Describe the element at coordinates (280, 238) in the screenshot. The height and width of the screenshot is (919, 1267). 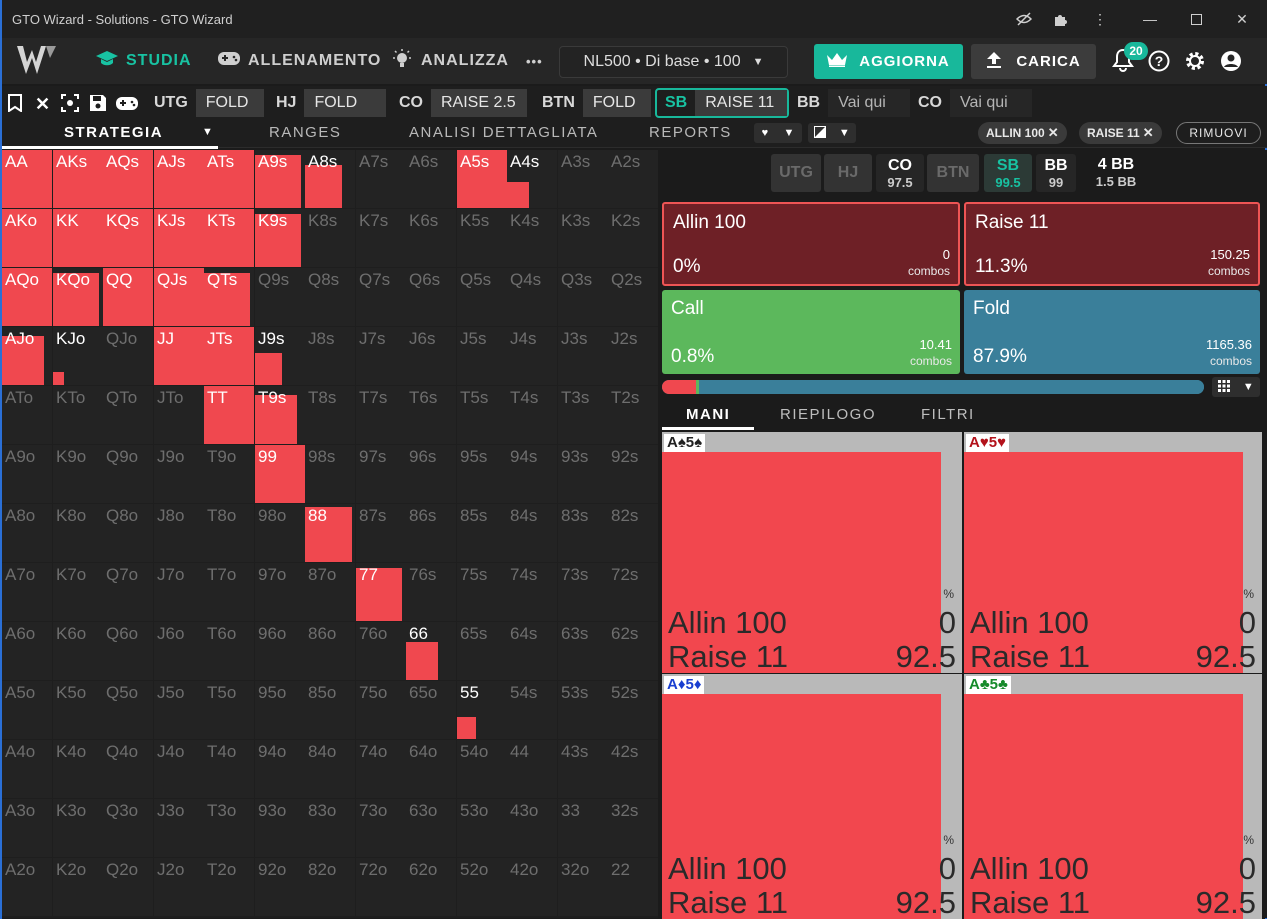
I see `hand-cell: K9s` at that location.